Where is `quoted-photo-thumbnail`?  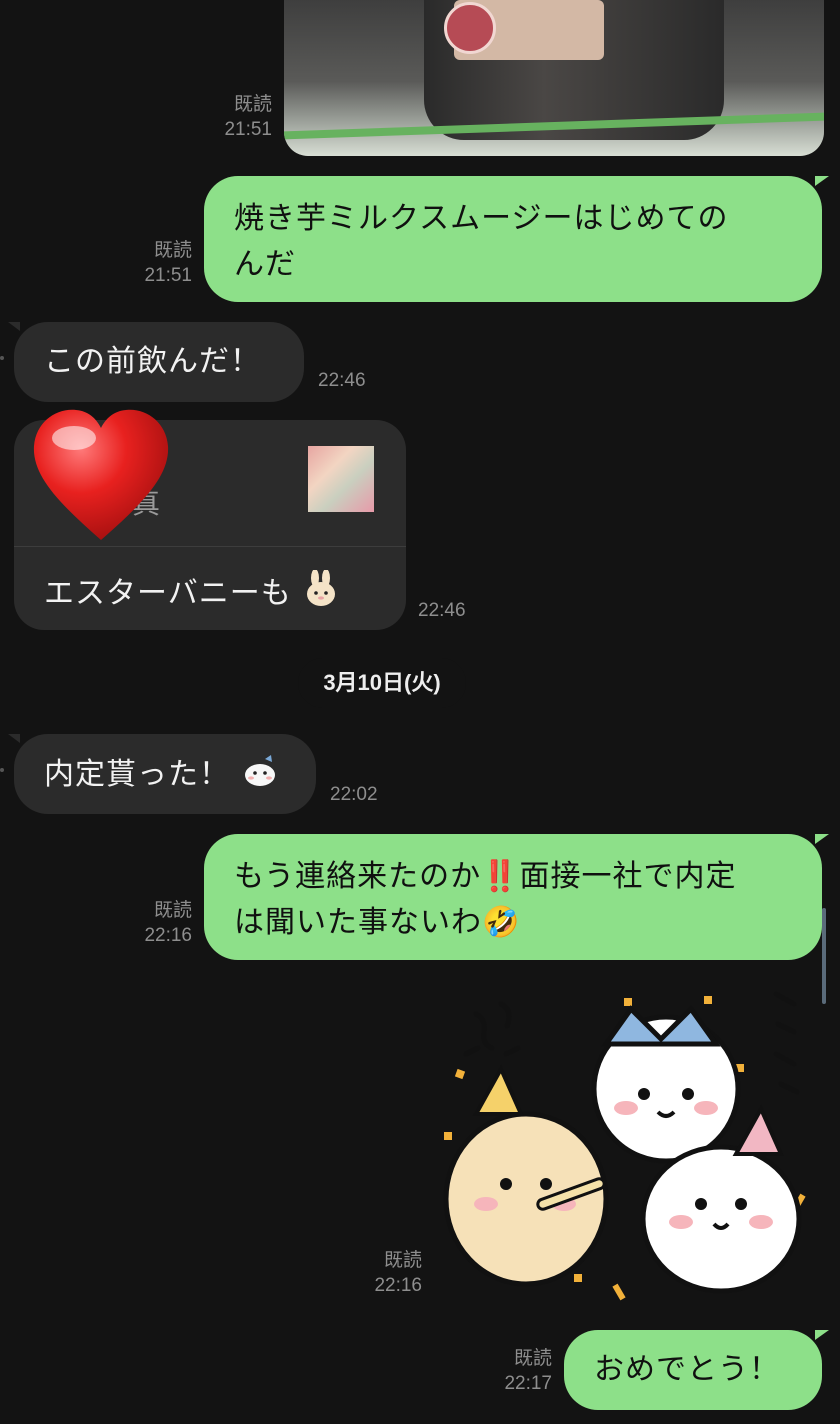
quoted-photo-thumbnail is located at coordinates (341, 479).